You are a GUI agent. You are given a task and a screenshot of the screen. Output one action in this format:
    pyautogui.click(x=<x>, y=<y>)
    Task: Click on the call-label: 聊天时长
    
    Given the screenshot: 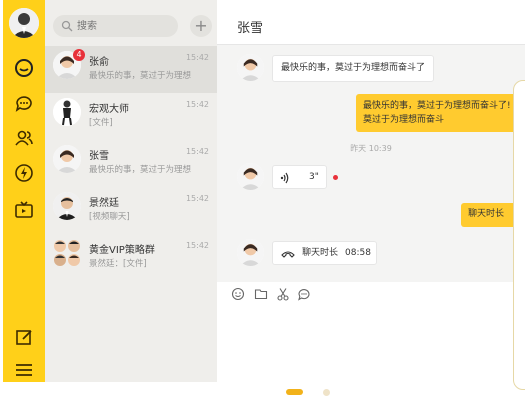 What is the action you would take?
    pyautogui.click(x=320, y=253)
    